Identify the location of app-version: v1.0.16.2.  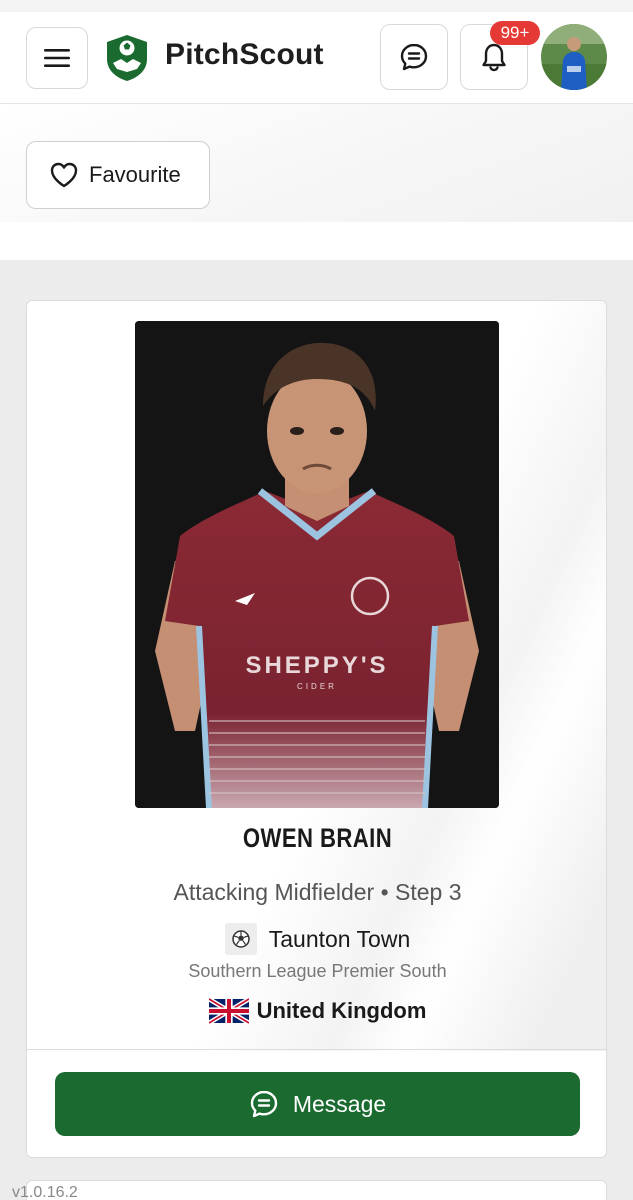
(45, 1192).